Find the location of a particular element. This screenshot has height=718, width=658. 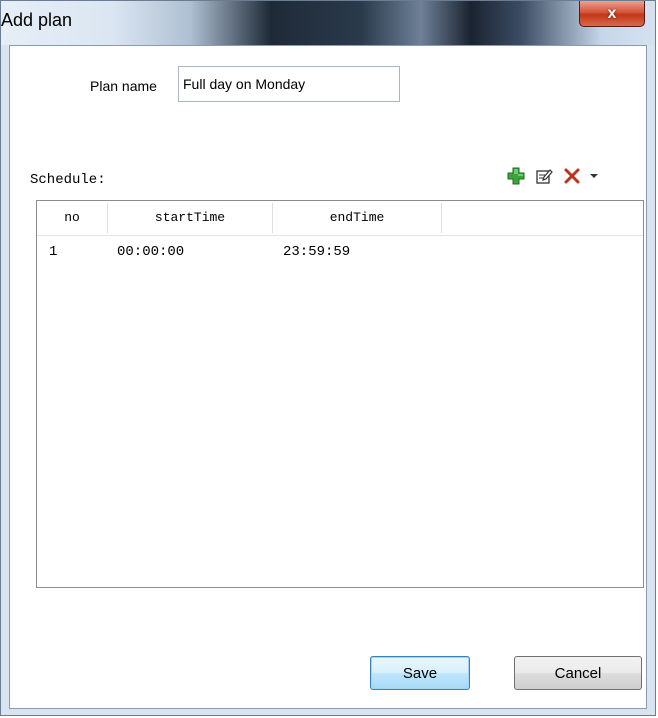

add-icon is located at coordinates (516, 176).